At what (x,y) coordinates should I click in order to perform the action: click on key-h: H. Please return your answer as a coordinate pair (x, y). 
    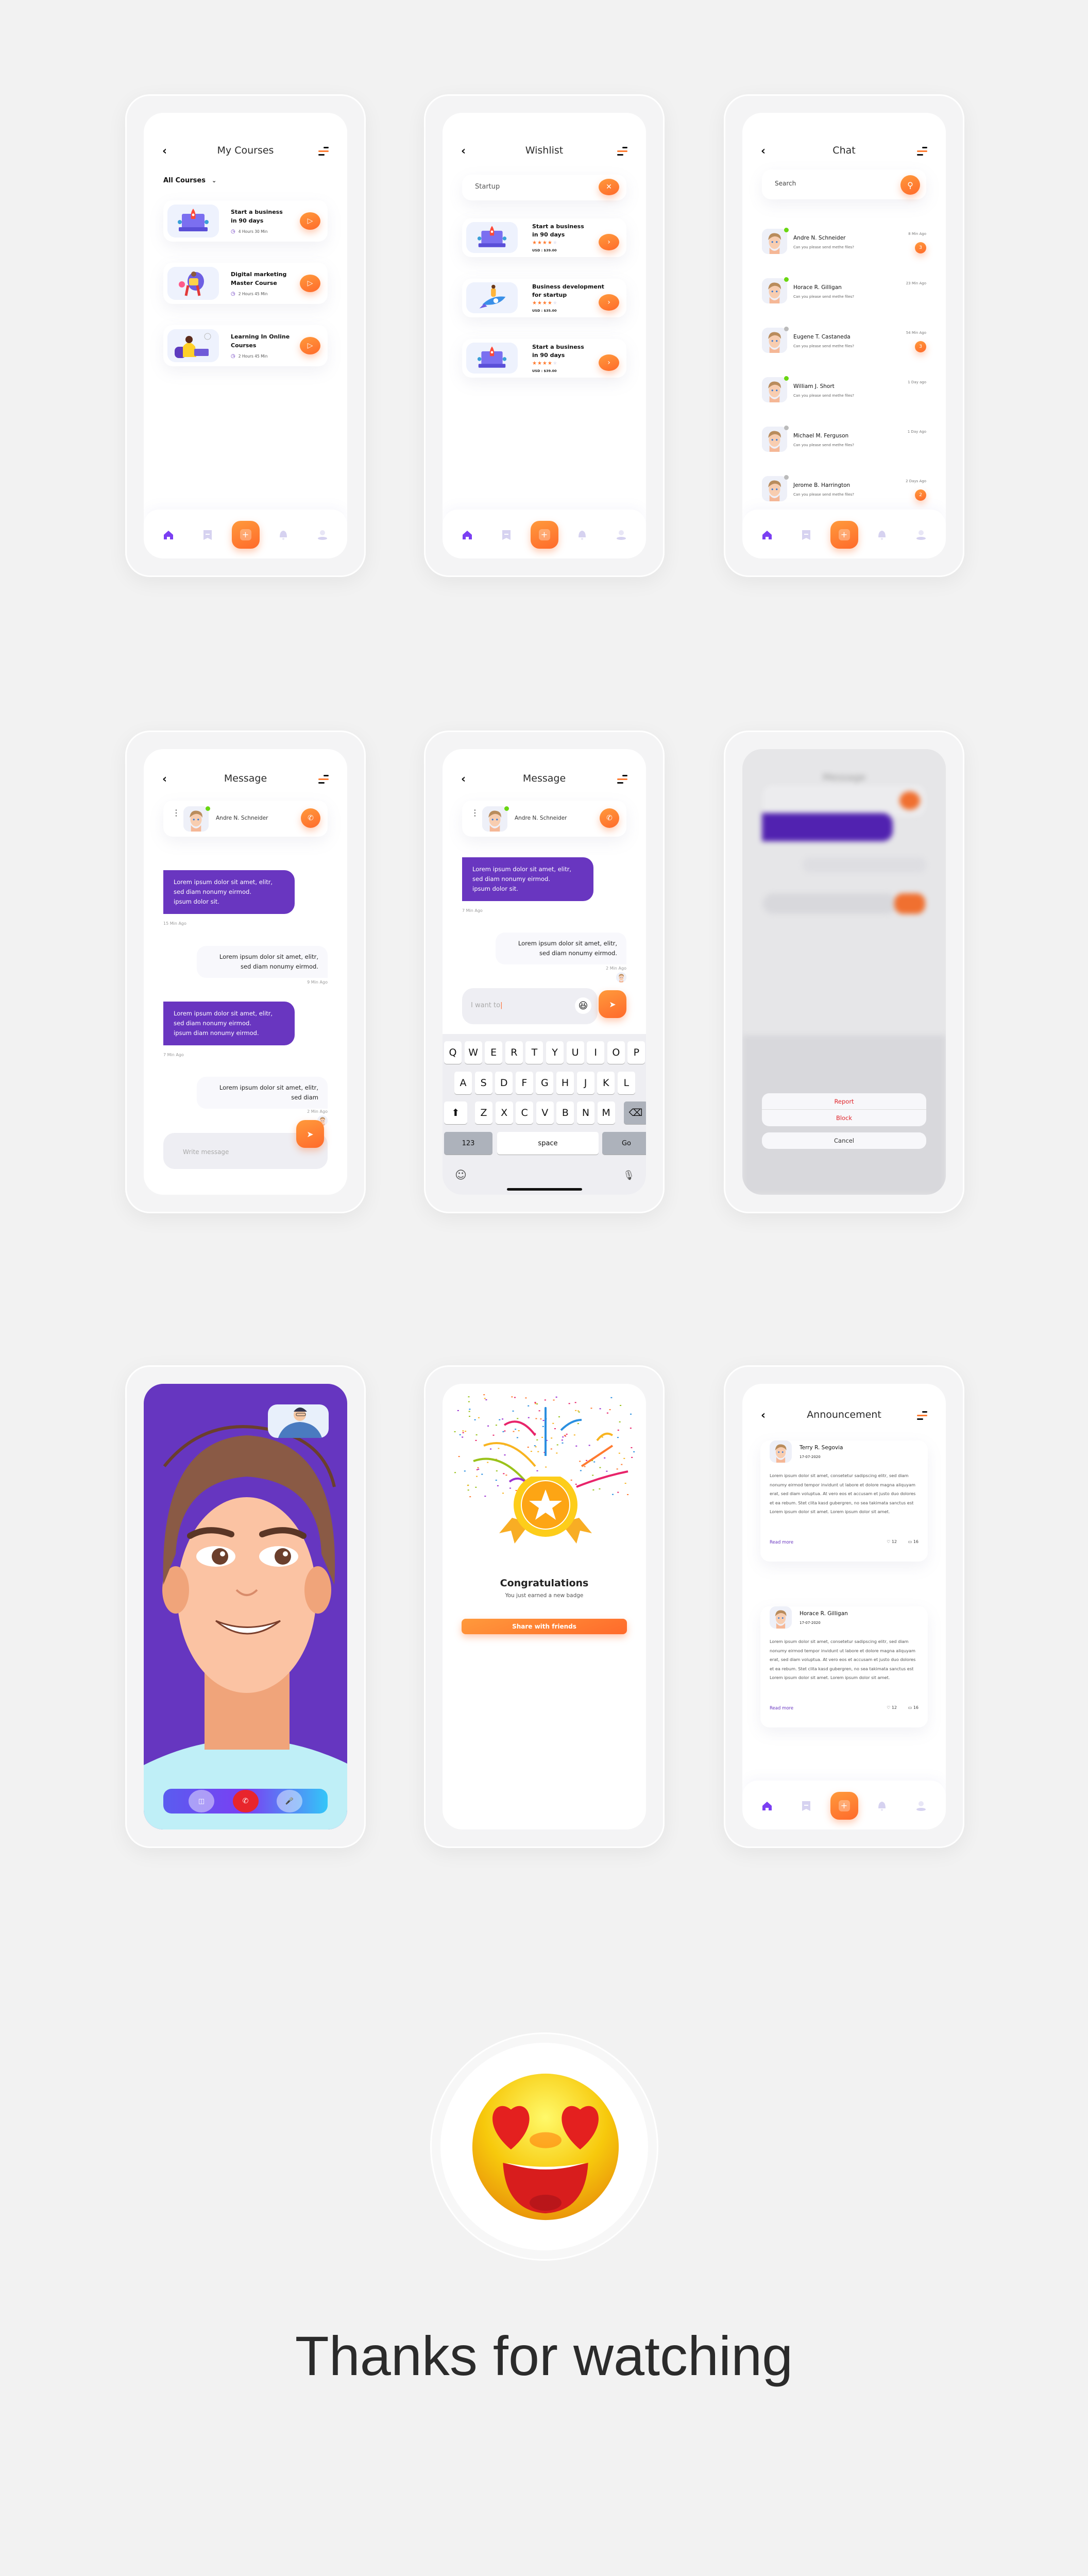
    Looking at the image, I should click on (565, 1083).